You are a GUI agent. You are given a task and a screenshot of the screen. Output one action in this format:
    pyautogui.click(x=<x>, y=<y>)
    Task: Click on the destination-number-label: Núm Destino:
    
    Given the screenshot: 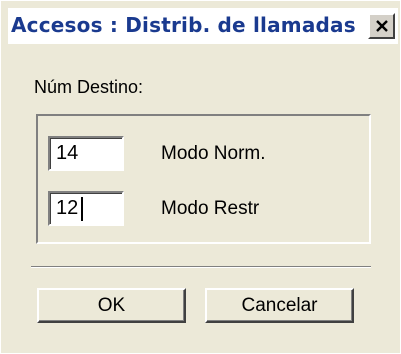 What is the action you would take?
    pyautogui.click(x=89, y=87)
    